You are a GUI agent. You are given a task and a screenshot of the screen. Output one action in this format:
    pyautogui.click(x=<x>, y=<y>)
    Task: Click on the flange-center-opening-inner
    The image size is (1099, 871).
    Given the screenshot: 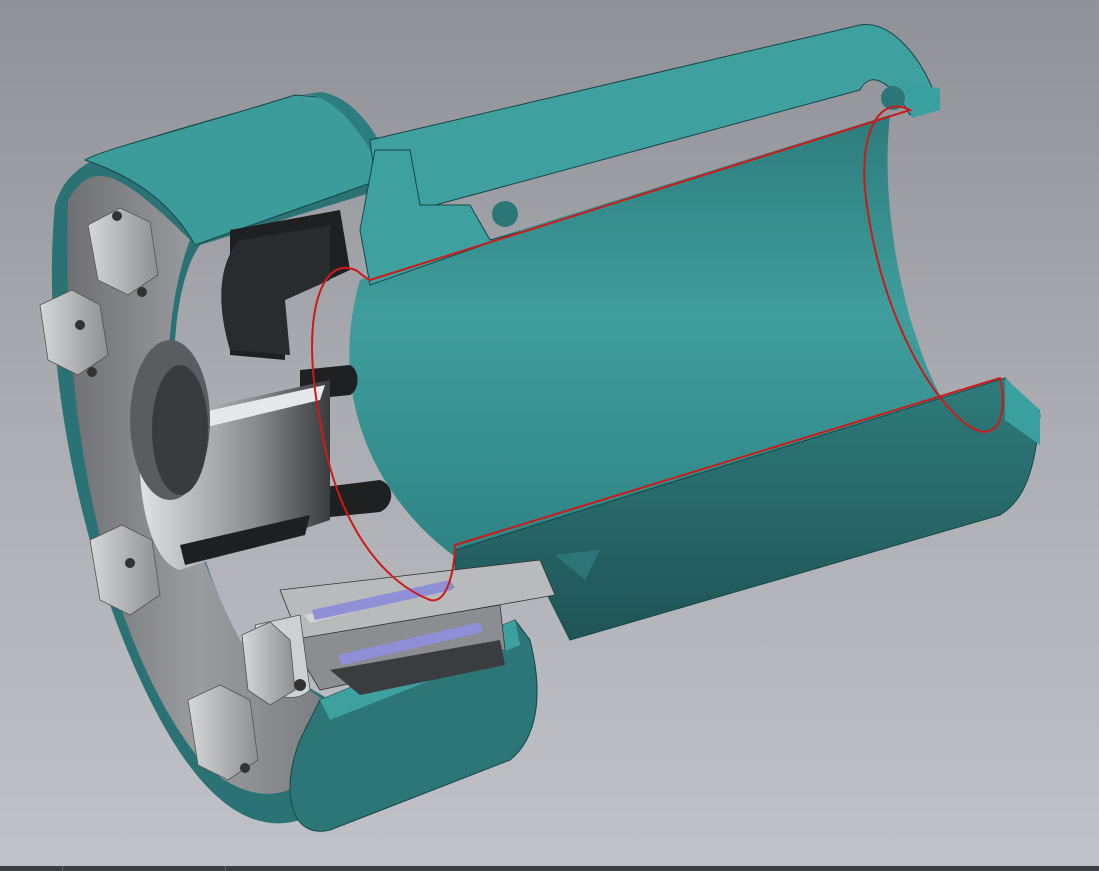 What is the action you would take?
    pyautogui.click(x=180, y=430)
    